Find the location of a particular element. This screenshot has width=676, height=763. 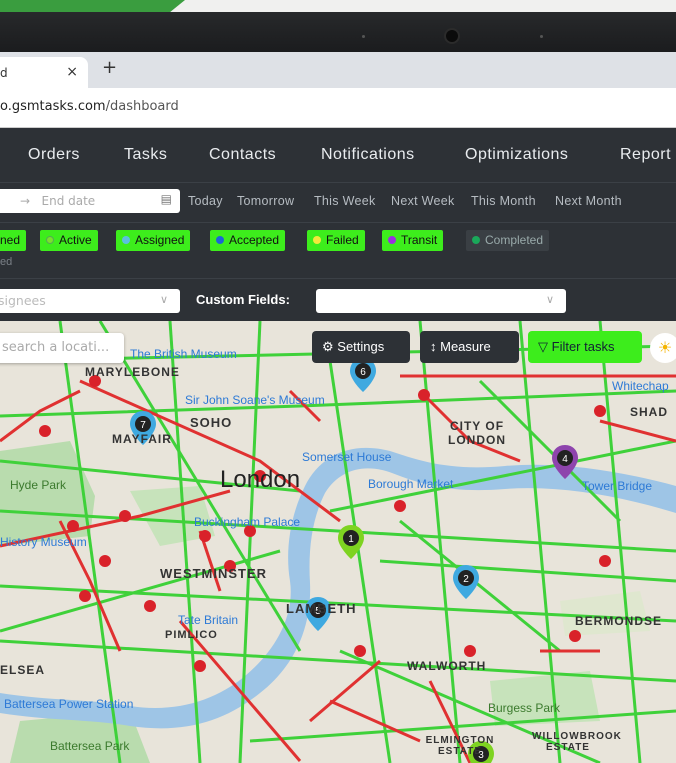

new-tab-button: + is located at coordinates (109, 67).